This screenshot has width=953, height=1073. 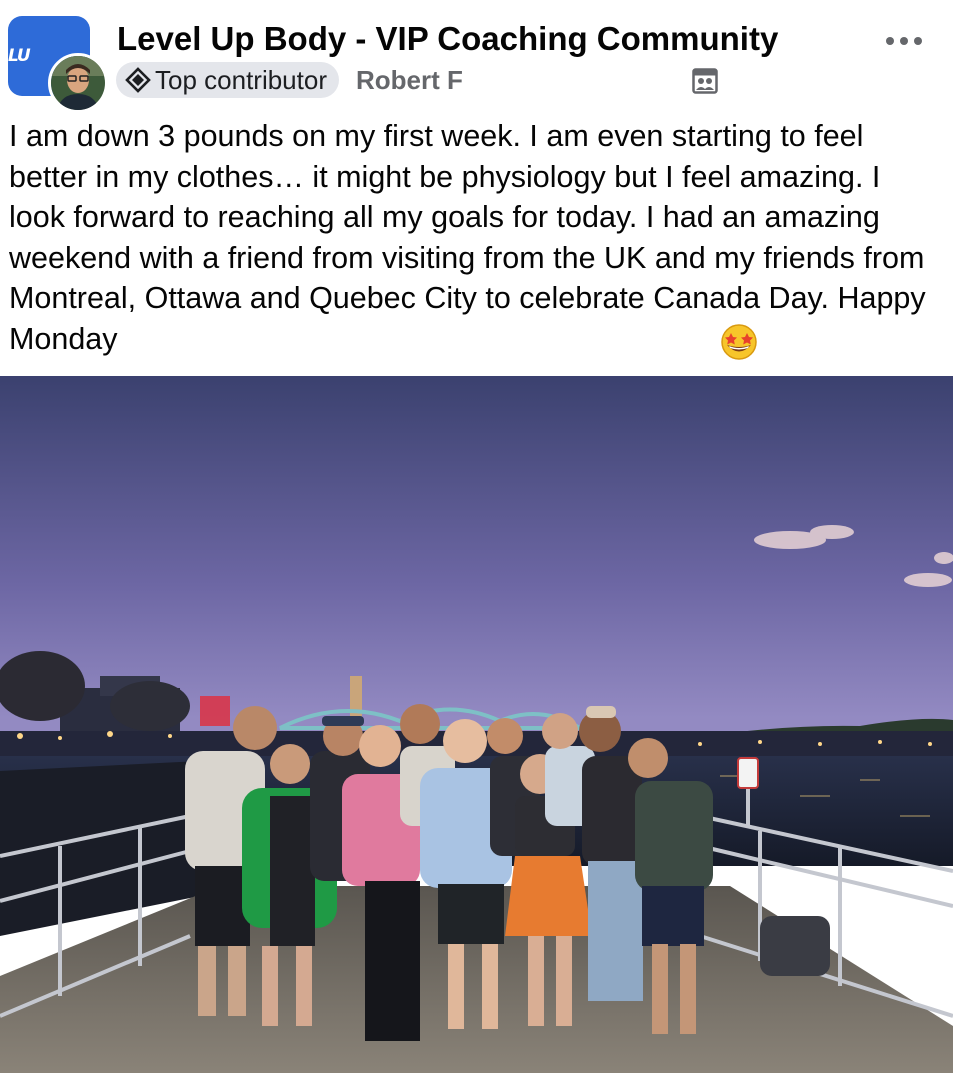 I want to click on author-name-link: Robert F, so click(x=409, y=80).